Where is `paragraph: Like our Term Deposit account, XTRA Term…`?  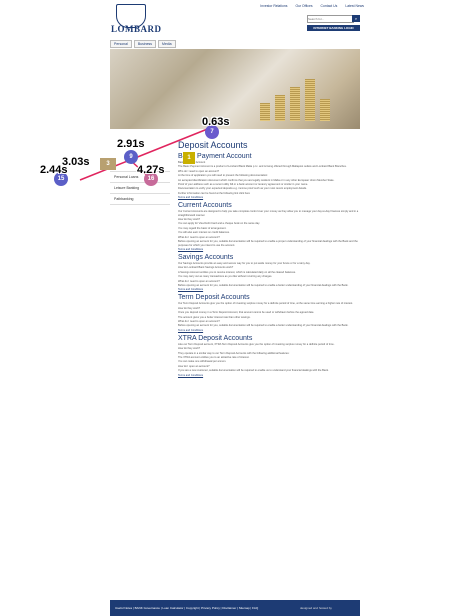
paragraph: Like our Term Deposit account, XTRA Term… is located at coordinates (256, 344).